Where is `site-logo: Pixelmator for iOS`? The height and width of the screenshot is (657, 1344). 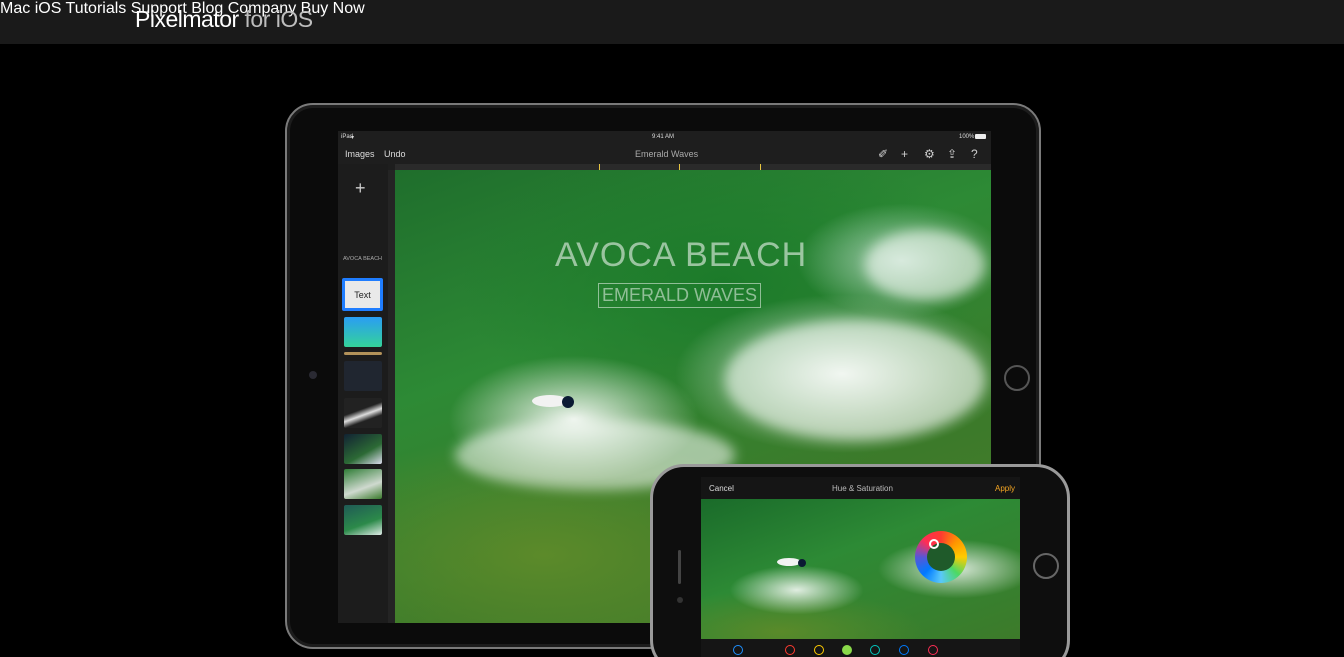
site-logo: Pixelmator for iOS is located at coordinates (224, 19).